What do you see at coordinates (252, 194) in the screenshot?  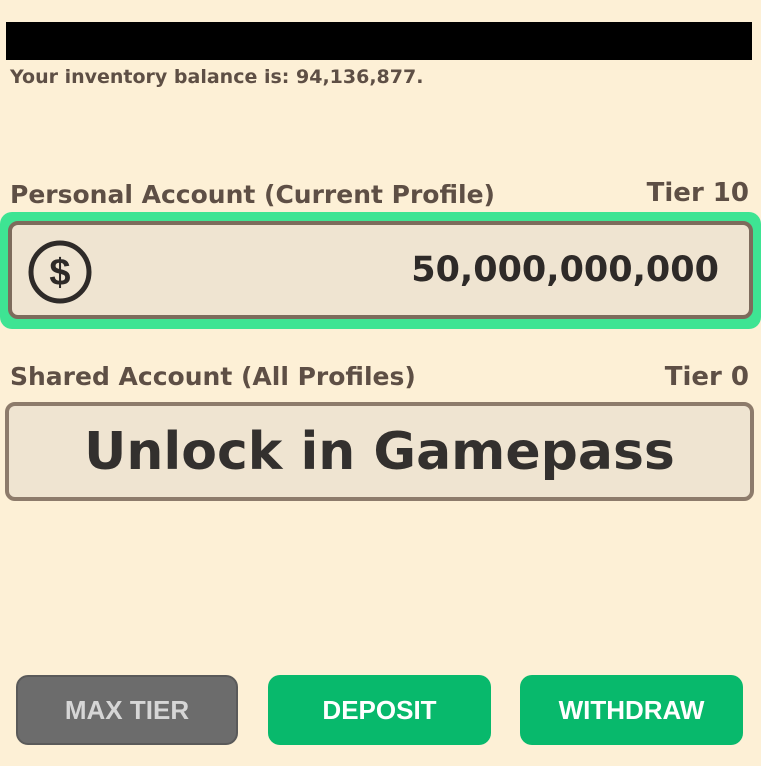 I see `personal-account-label: Personal Account (Current Profile)` at bounding box center [252, 194].